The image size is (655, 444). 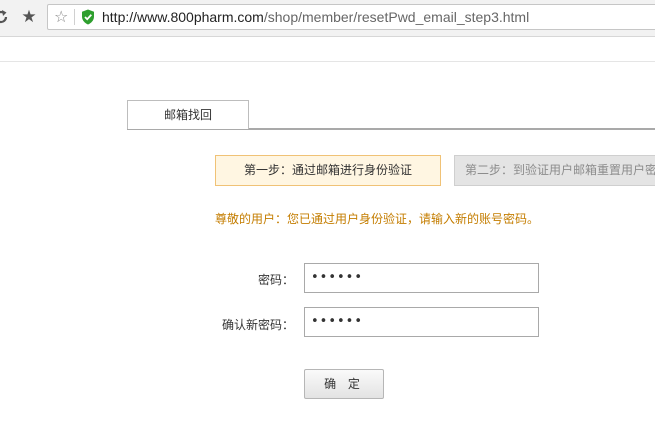 What do you see at coordinates (327, 61) in the screenshot?
I see `header-divider` at bounding box center [327, 61].